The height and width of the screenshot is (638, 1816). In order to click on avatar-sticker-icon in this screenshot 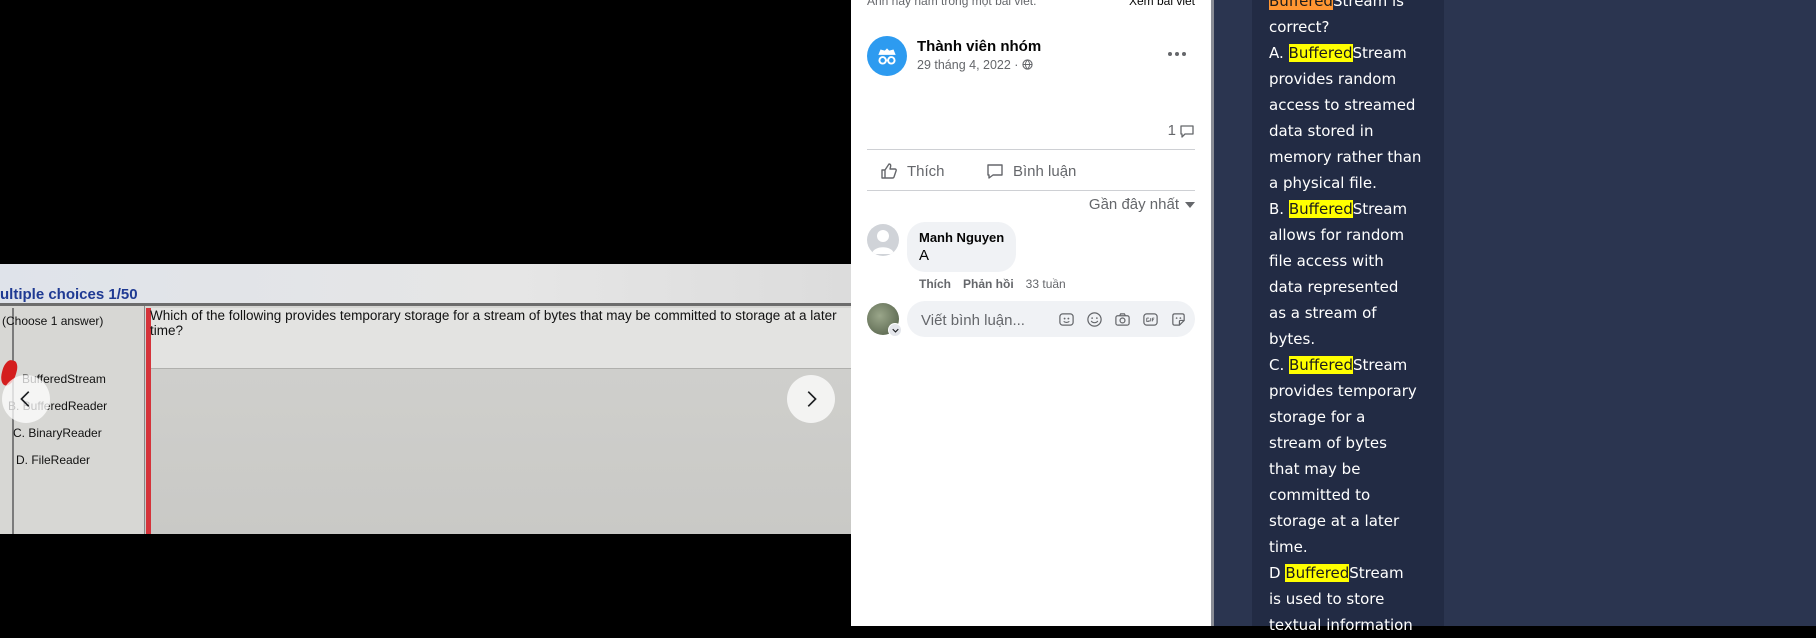, I will do `click(1066, 319)`.